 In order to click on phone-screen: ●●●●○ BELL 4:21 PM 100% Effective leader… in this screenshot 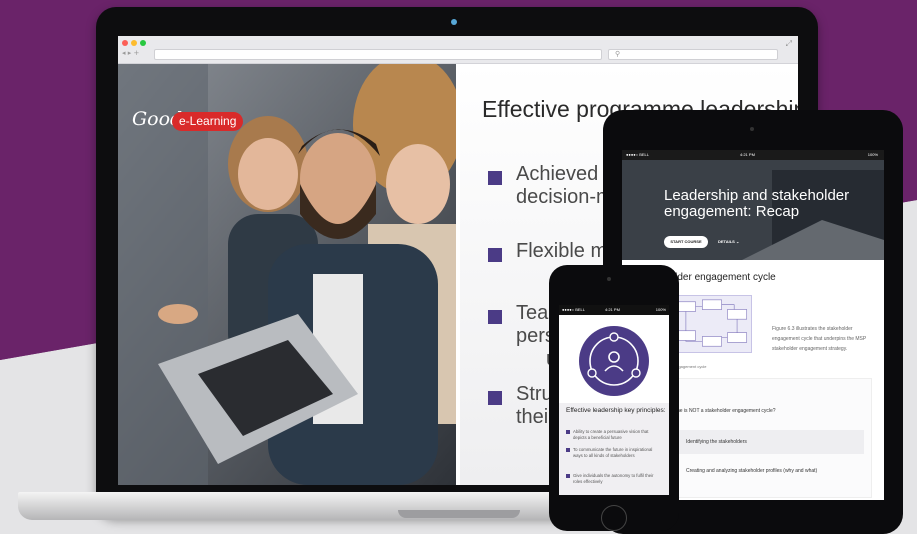, I will do `click(614, 400)`.